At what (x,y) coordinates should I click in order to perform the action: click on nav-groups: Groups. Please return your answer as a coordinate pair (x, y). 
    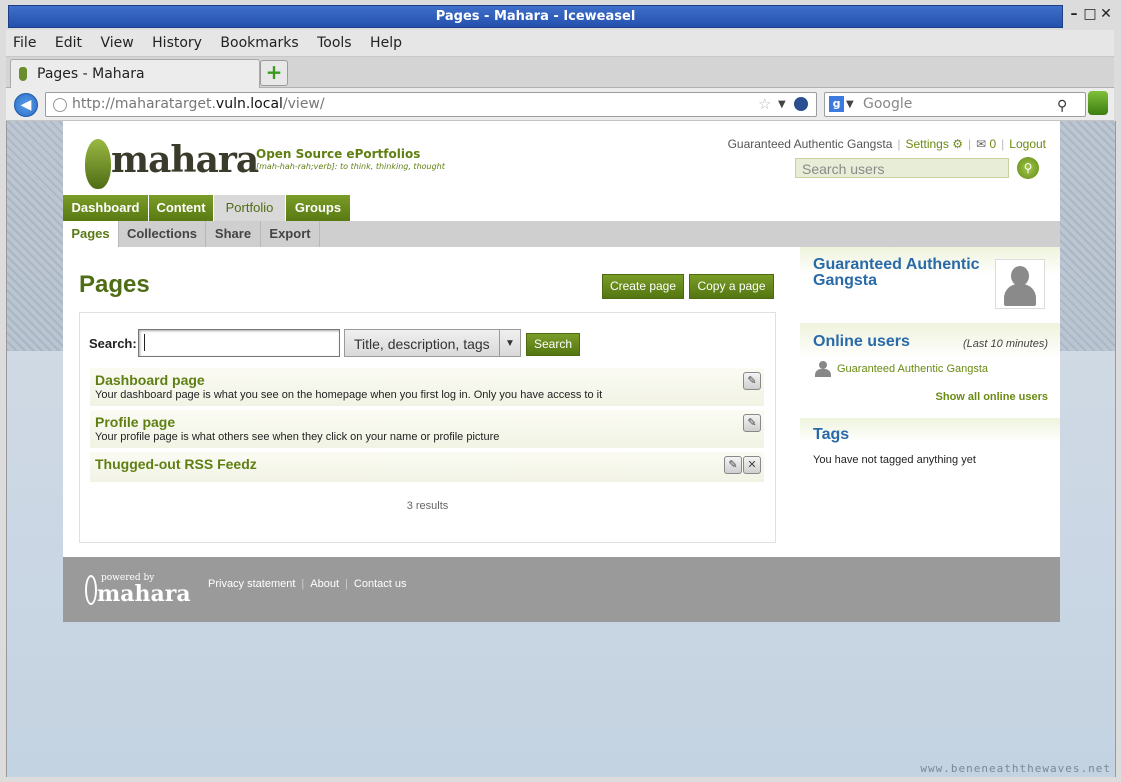
    Looking at the image, I should click on (318, 208).